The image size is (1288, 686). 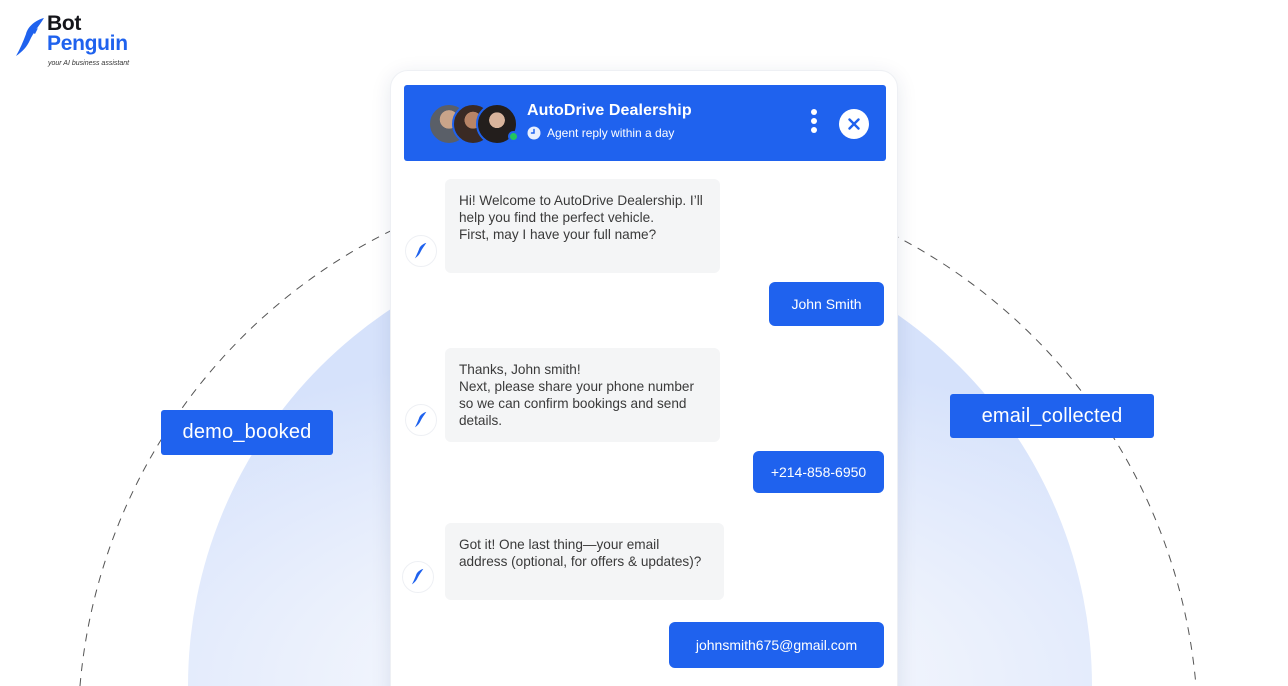 I want to click on close-icon, so click(x=854, y=124).